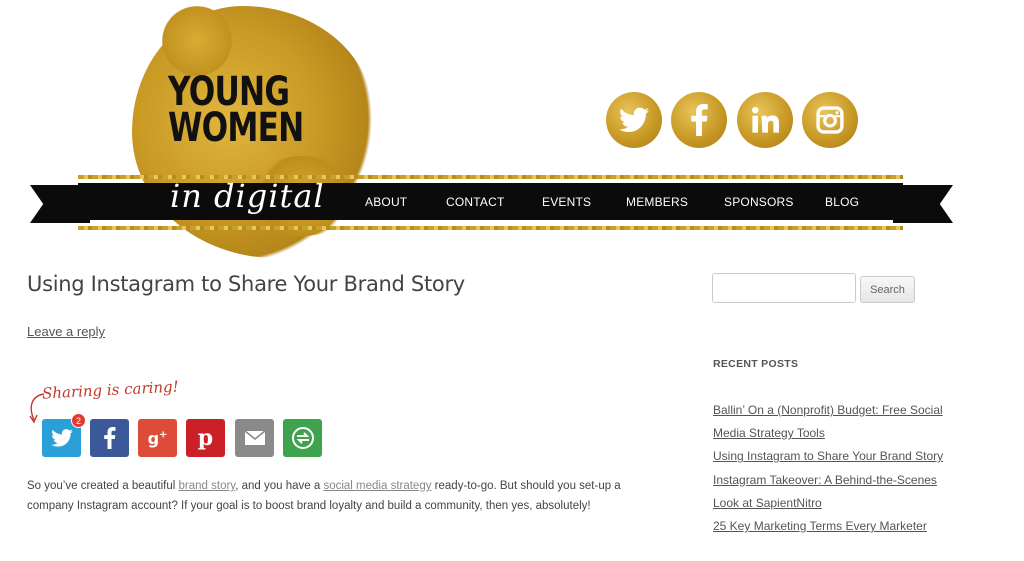 Image resolution: width=1024 pixels, height=561 pixels. I want to click on nav-sponsors: SPONSORS, so click(759, 202).